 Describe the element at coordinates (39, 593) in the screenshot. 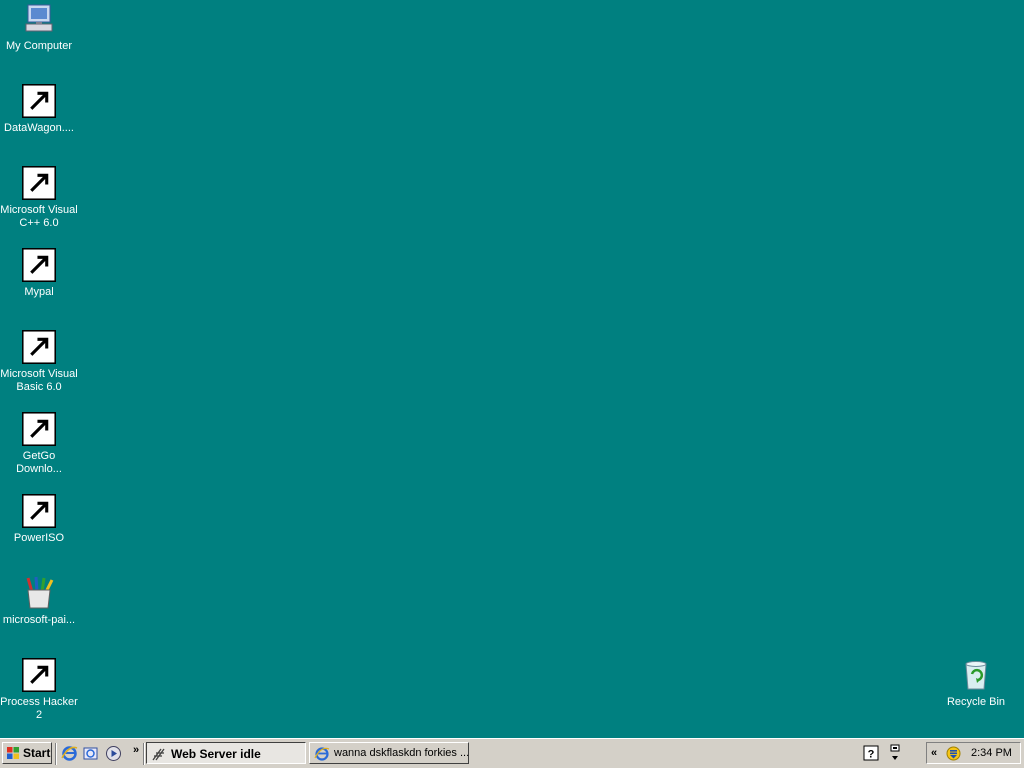

I see `paint-icon` at that location.